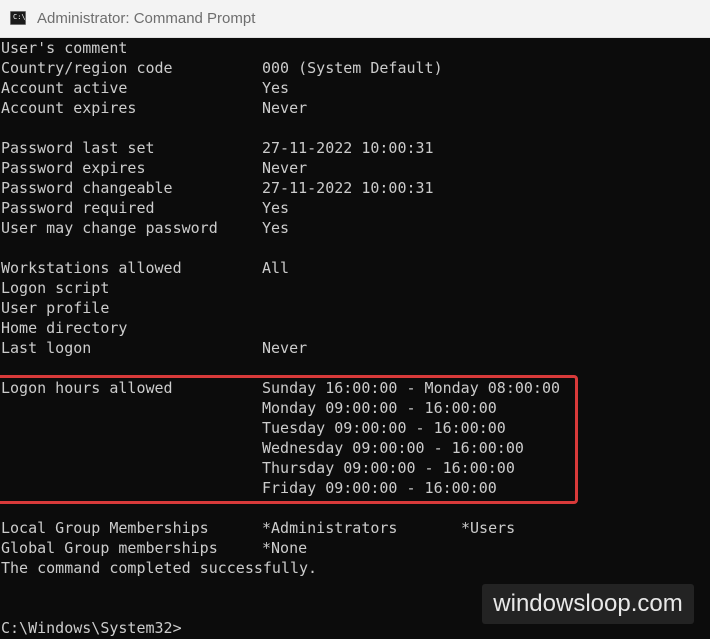  I want to click on logon-hours-tuesday: Tuesday 09:00:00 - 16:00:00, so click(384, 428).